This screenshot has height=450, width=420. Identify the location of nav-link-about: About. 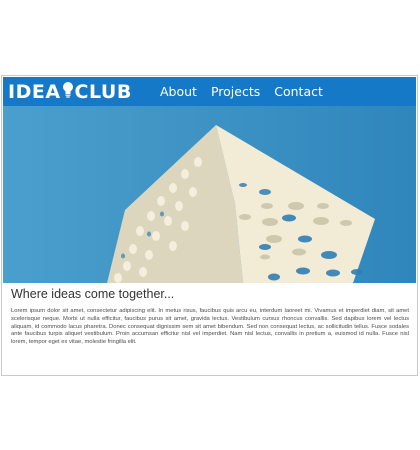
(178, 92).